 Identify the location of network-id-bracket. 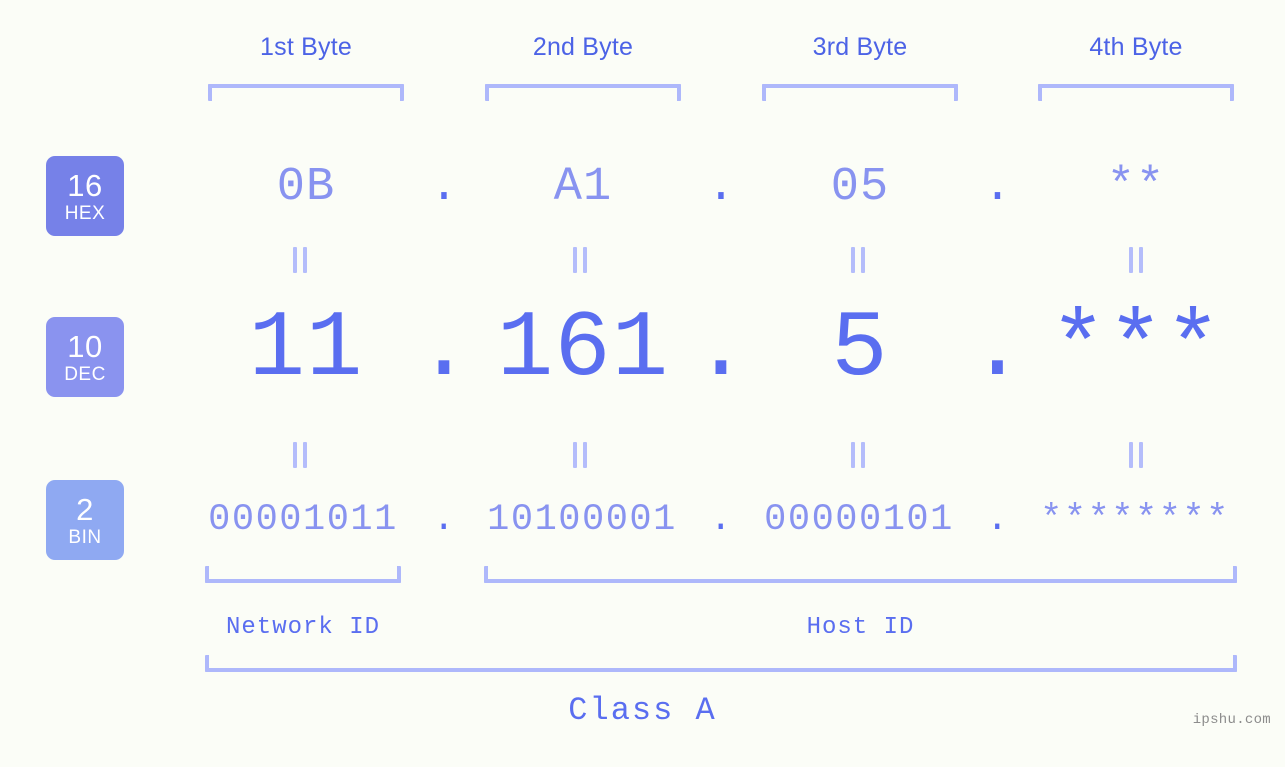
(303, 574).